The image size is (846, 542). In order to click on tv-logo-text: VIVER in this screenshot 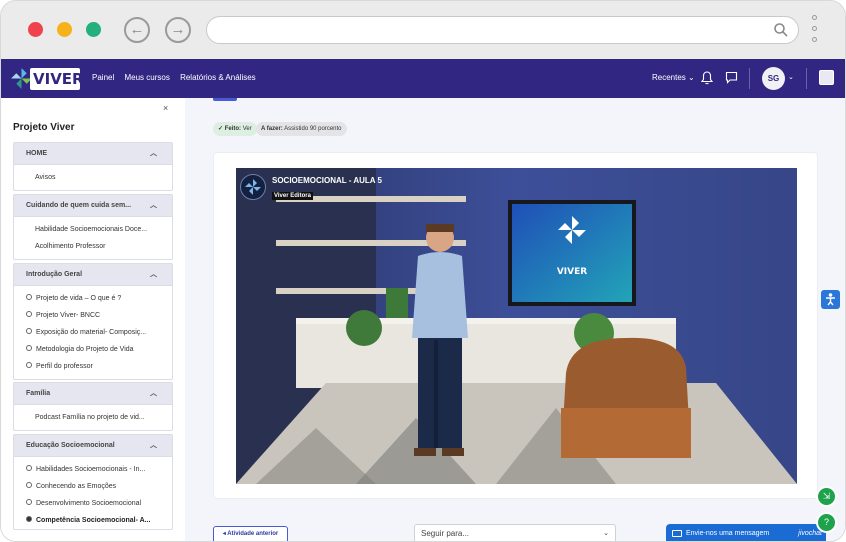, I will do `click(572, 272)`.